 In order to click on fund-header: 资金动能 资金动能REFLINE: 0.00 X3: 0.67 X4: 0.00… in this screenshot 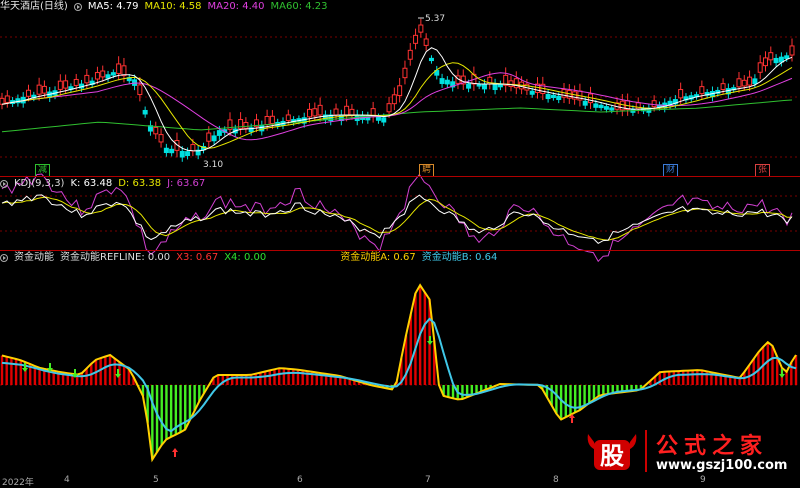, I will do `click(248, 258)`.